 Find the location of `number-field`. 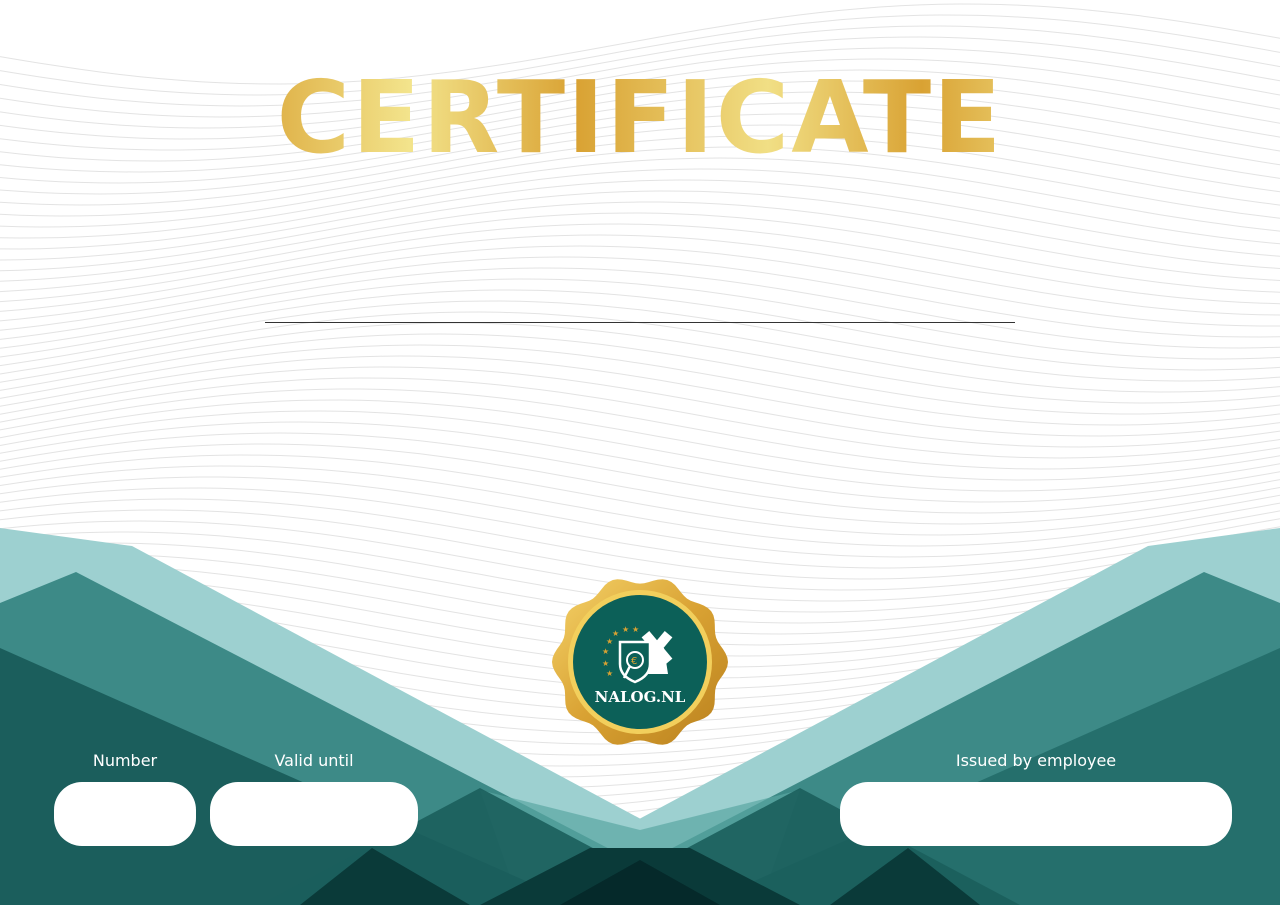

number-field is located at coordinates (125, 814).